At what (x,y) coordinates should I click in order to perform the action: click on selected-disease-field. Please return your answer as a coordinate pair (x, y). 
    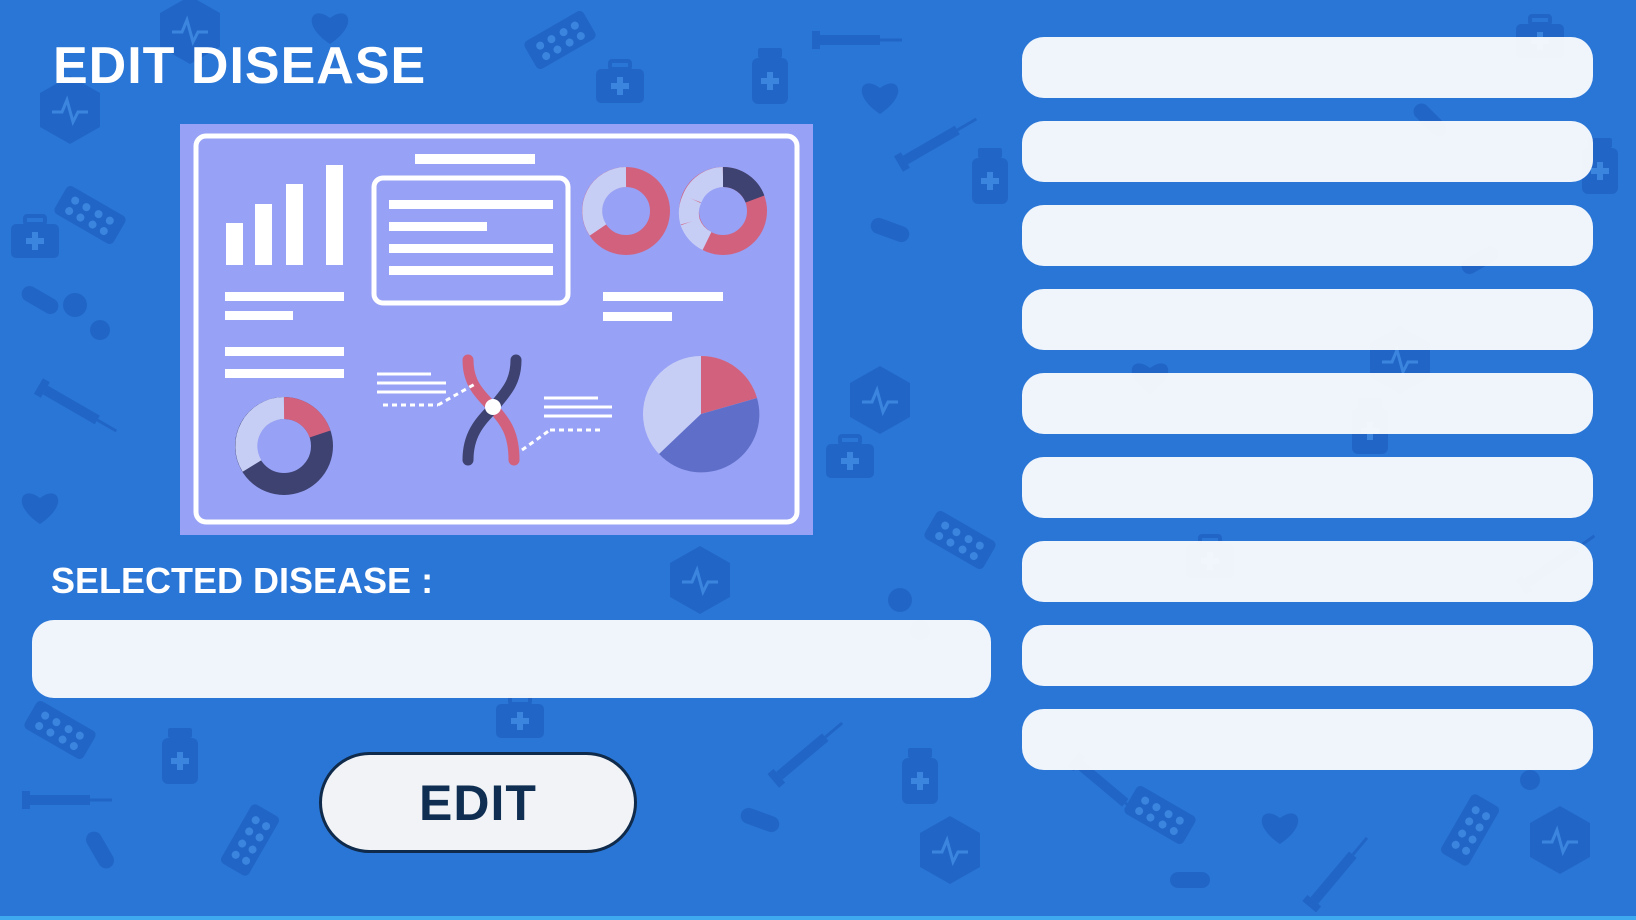
    Looking at the image, I should click on (511, 659).